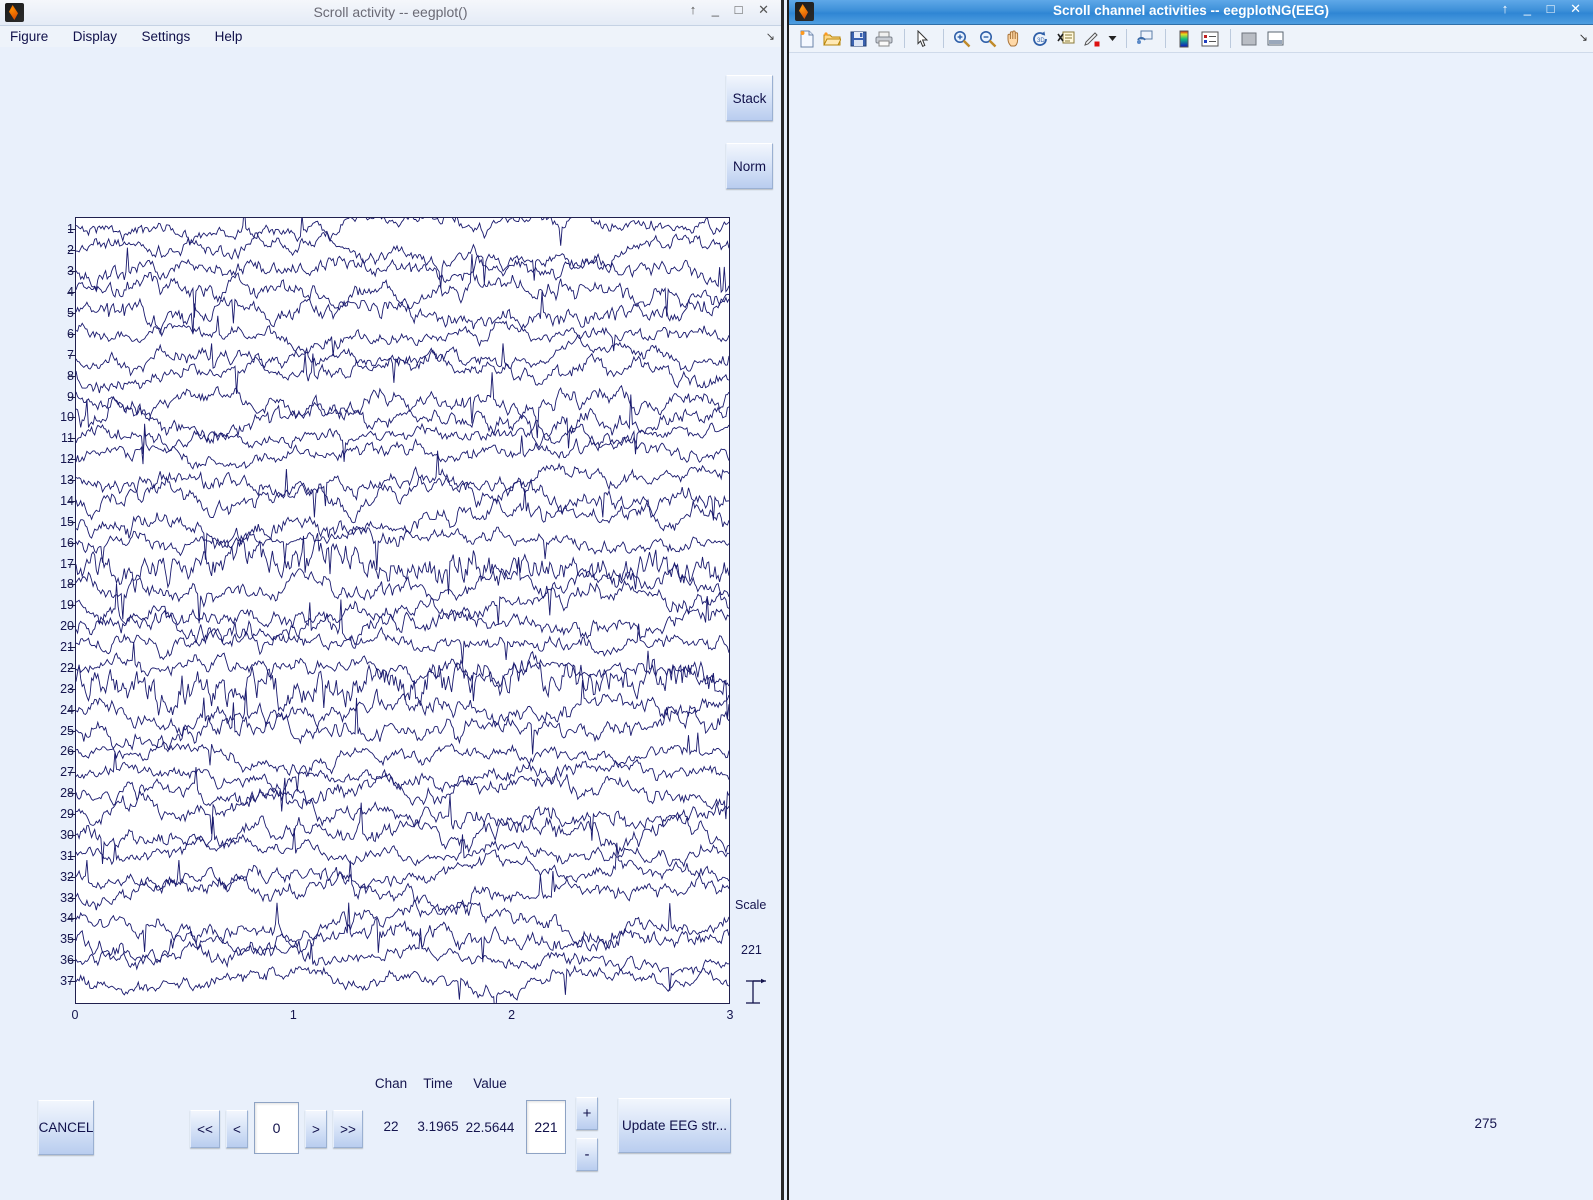 The width and height of the screenshot is (1593, 1200). I want to click on page-number-input: 0, so click(276, 1128).